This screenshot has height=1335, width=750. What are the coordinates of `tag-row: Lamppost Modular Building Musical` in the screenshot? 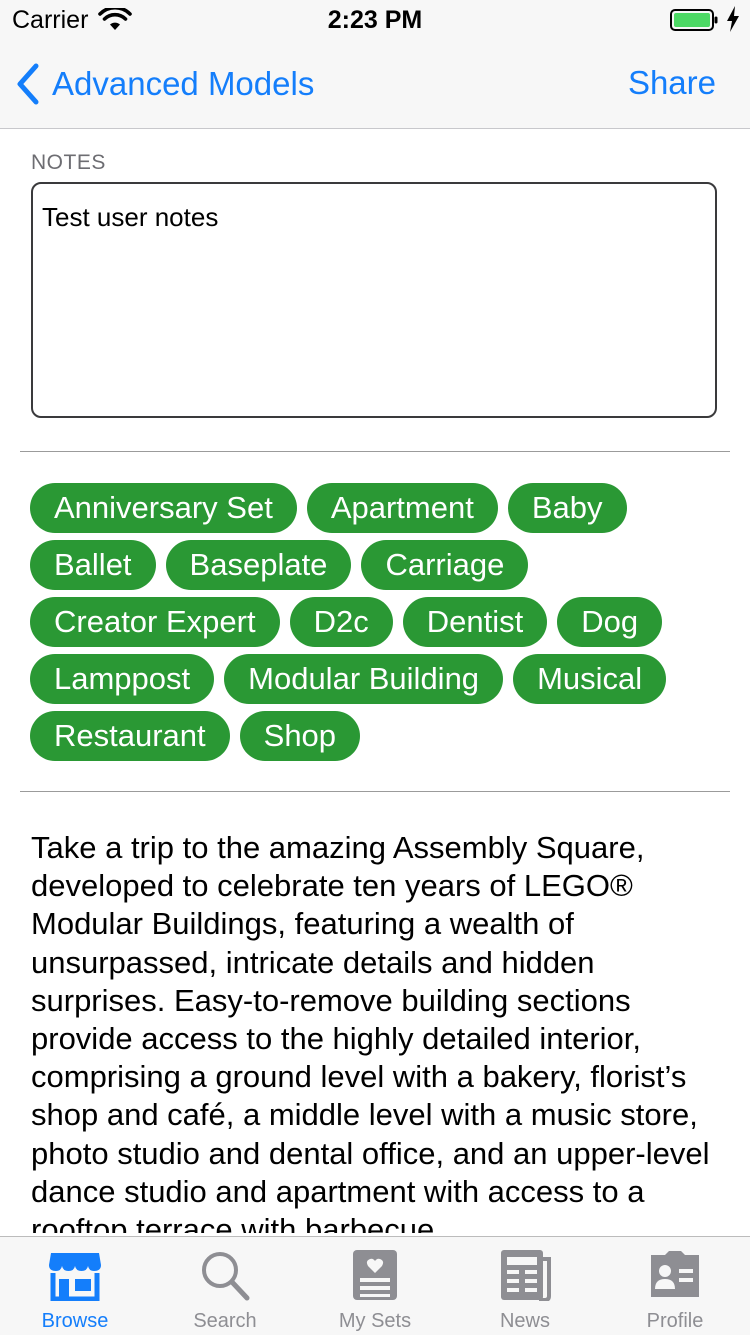 It's located at (380, 679).